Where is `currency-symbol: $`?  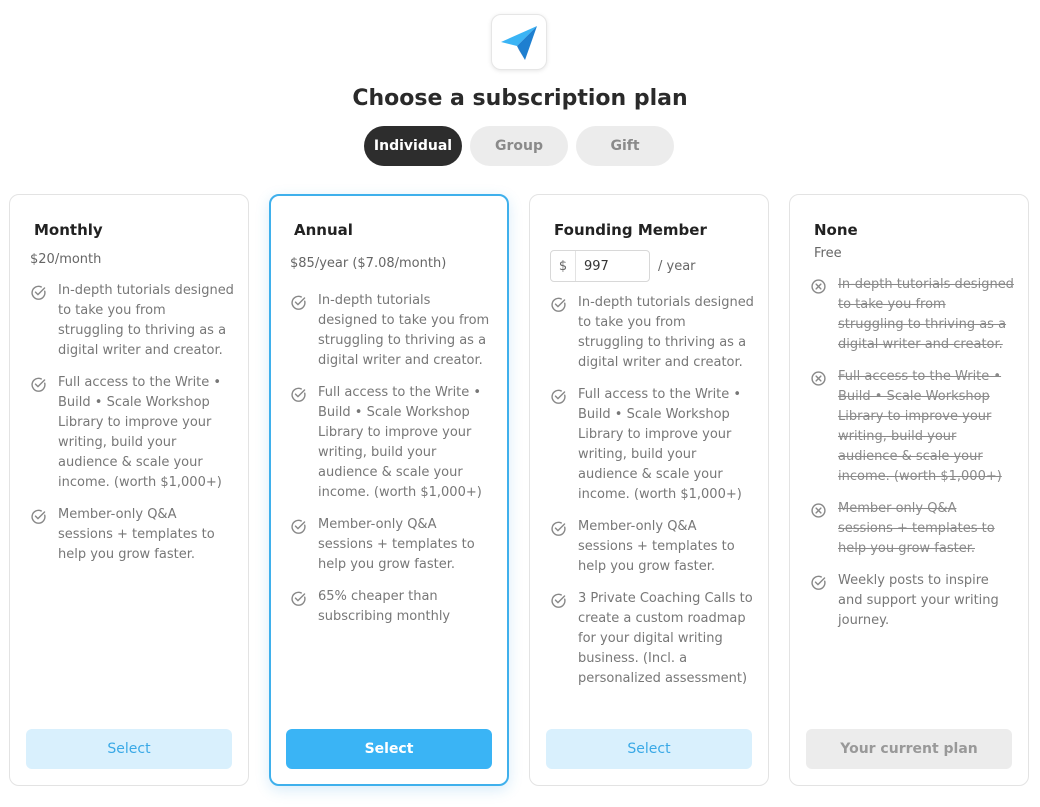
currency-symbol: $ is located at coordinates (563, 266).